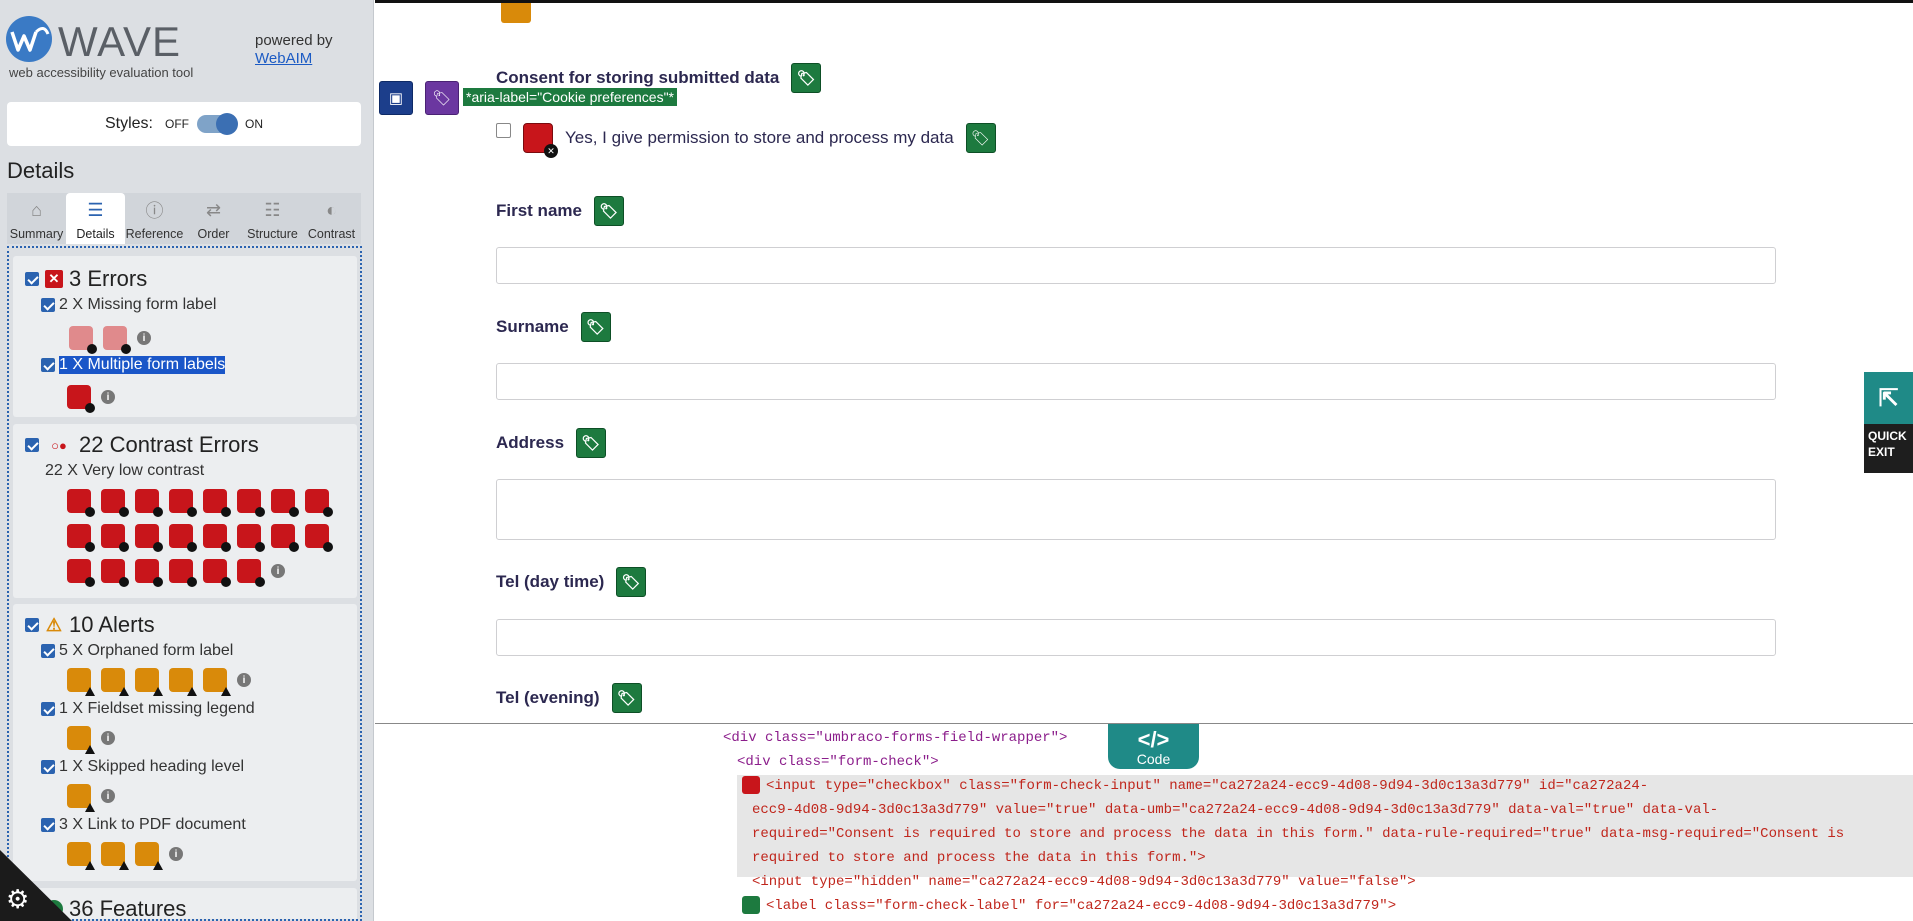 The width and height of the screenshot is (1913, 921). What do you see at coordinates (396, 98) in the screenshot?
I see `region-icon: ▣` at bounding box center [396, 98].